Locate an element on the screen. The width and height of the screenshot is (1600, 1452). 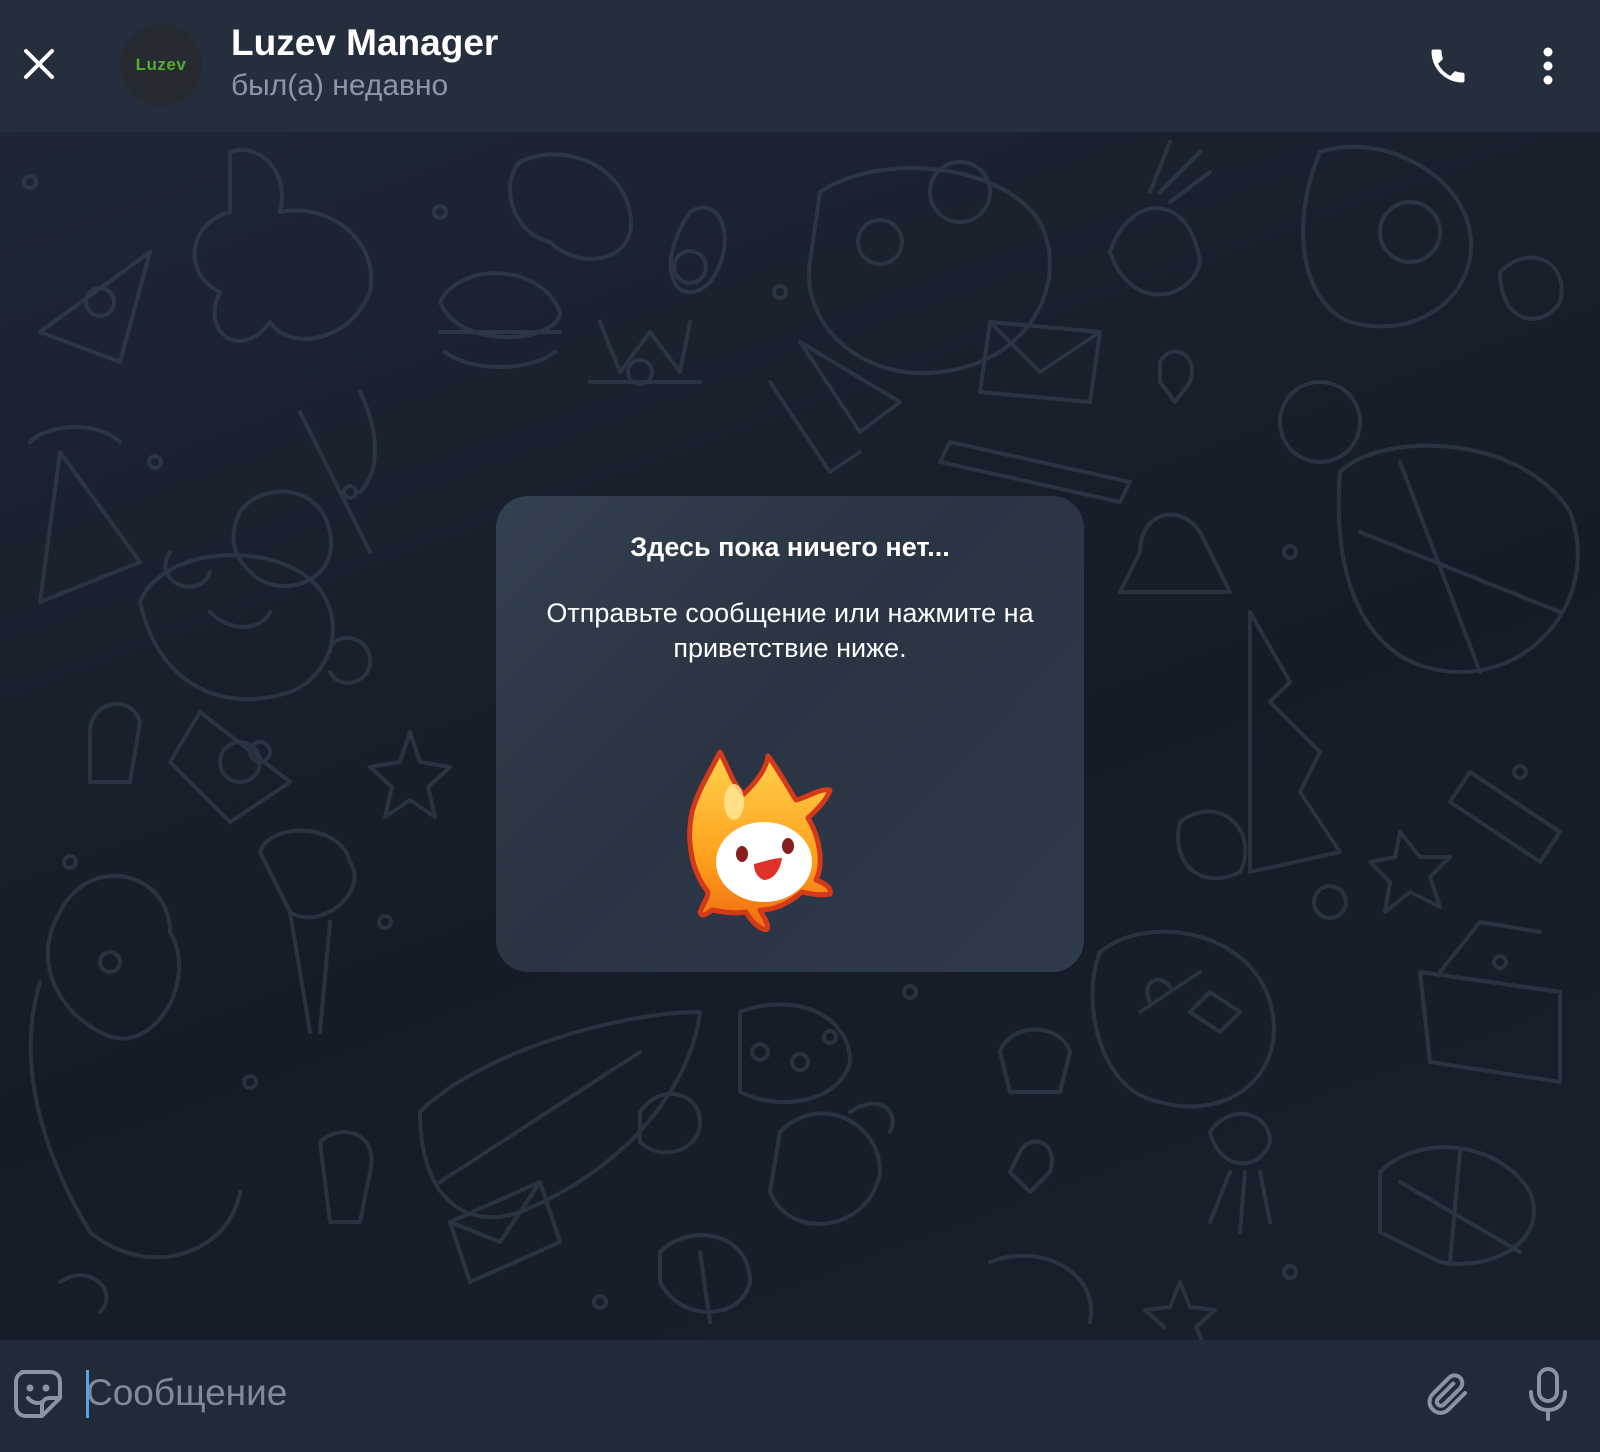
microphone-icon is located at coordinates (1548, 1394).